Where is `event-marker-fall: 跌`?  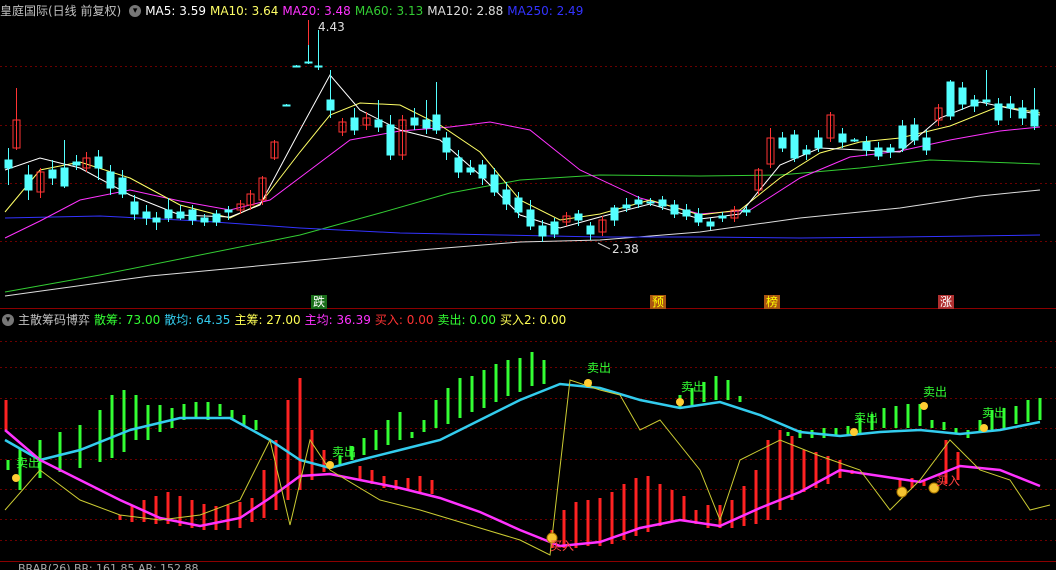 event-marker-fall: 跌 is located at coordinates (319, 302).